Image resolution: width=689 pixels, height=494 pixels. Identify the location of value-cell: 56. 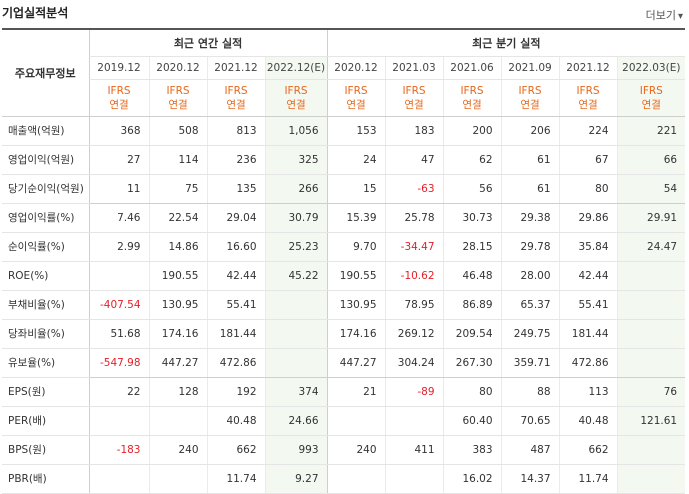
(472, 189).